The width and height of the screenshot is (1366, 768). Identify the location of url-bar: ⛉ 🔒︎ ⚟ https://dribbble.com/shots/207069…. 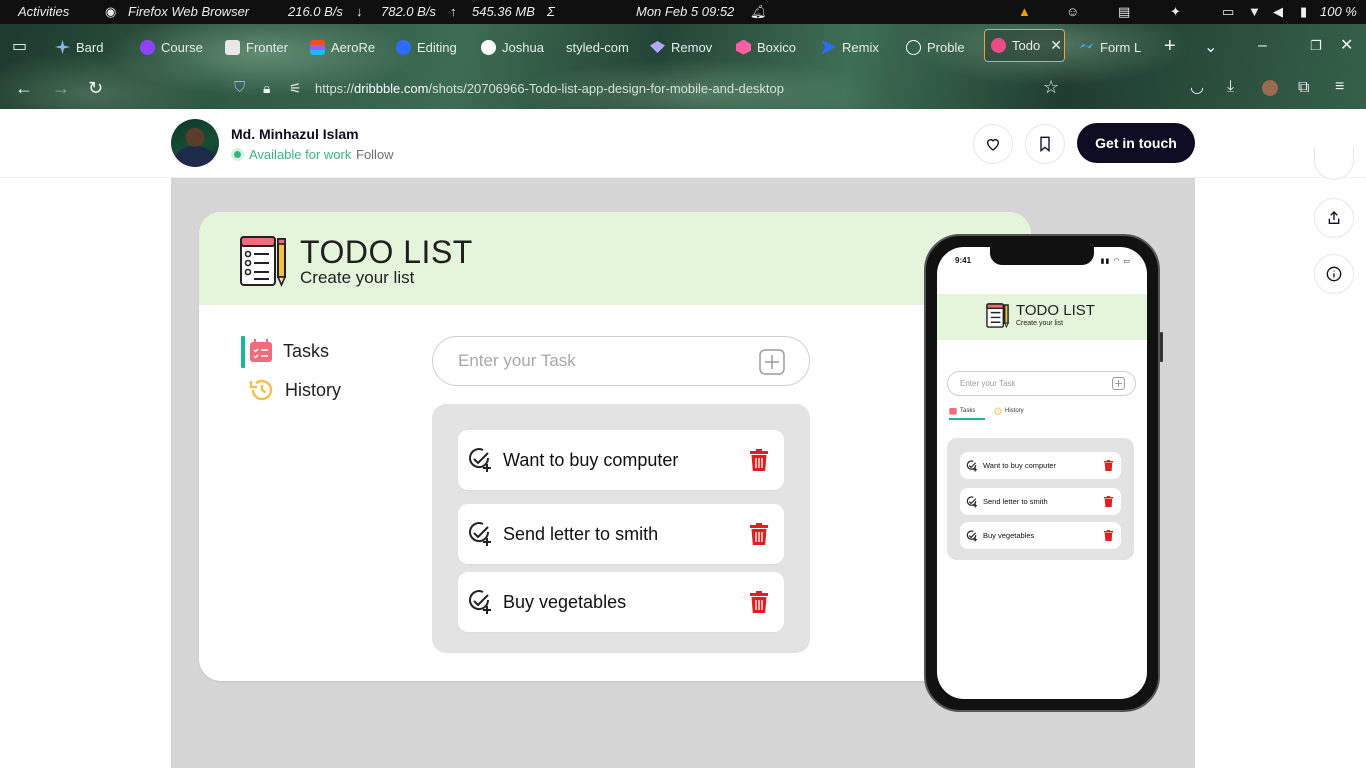
(655, 89).